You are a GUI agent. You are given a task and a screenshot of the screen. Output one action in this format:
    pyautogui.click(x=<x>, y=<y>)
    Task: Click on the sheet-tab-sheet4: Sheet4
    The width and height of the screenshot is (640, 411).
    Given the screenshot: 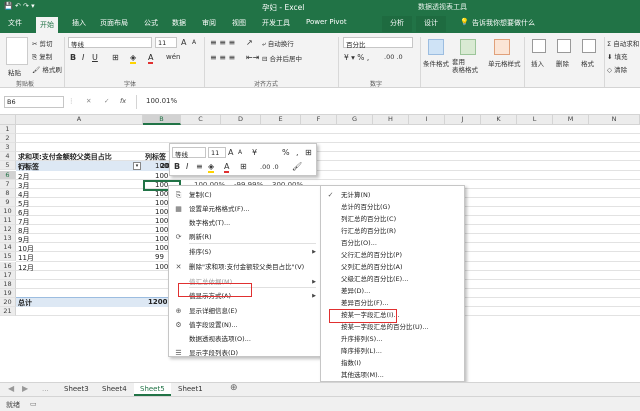 What is the action you would take?
    pyautogui.click(x=114, y=389)
    